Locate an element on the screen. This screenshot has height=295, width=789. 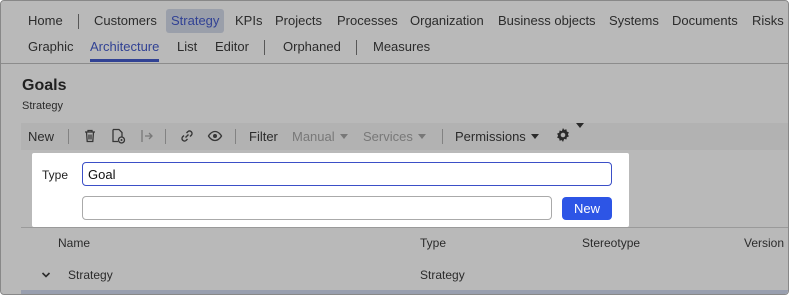
nav-kpis: KPIs is located at coordinates (248, 21).